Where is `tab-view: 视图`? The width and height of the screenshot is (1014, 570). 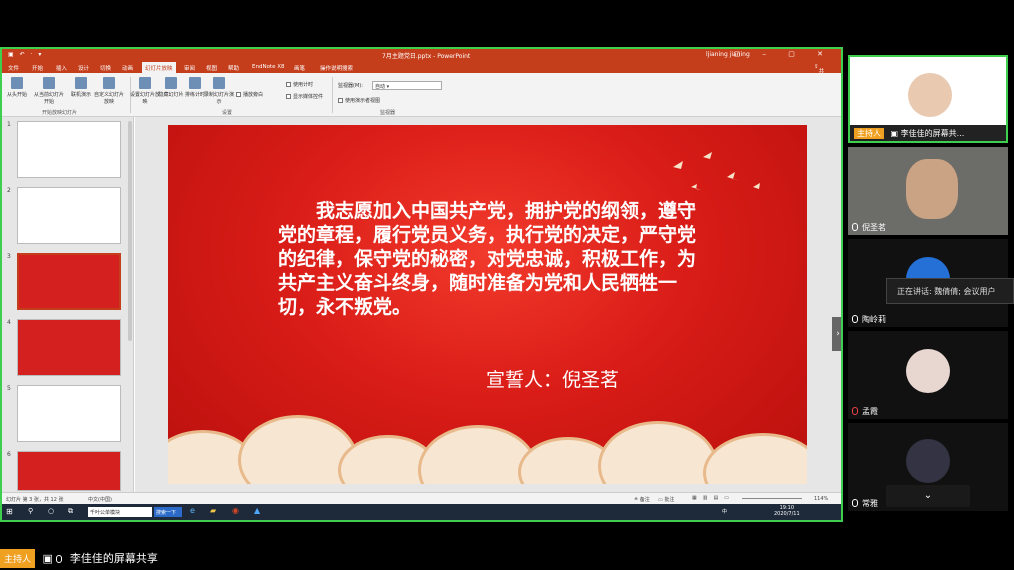 tab-view: 视图 is located at coordinates (211, 68).